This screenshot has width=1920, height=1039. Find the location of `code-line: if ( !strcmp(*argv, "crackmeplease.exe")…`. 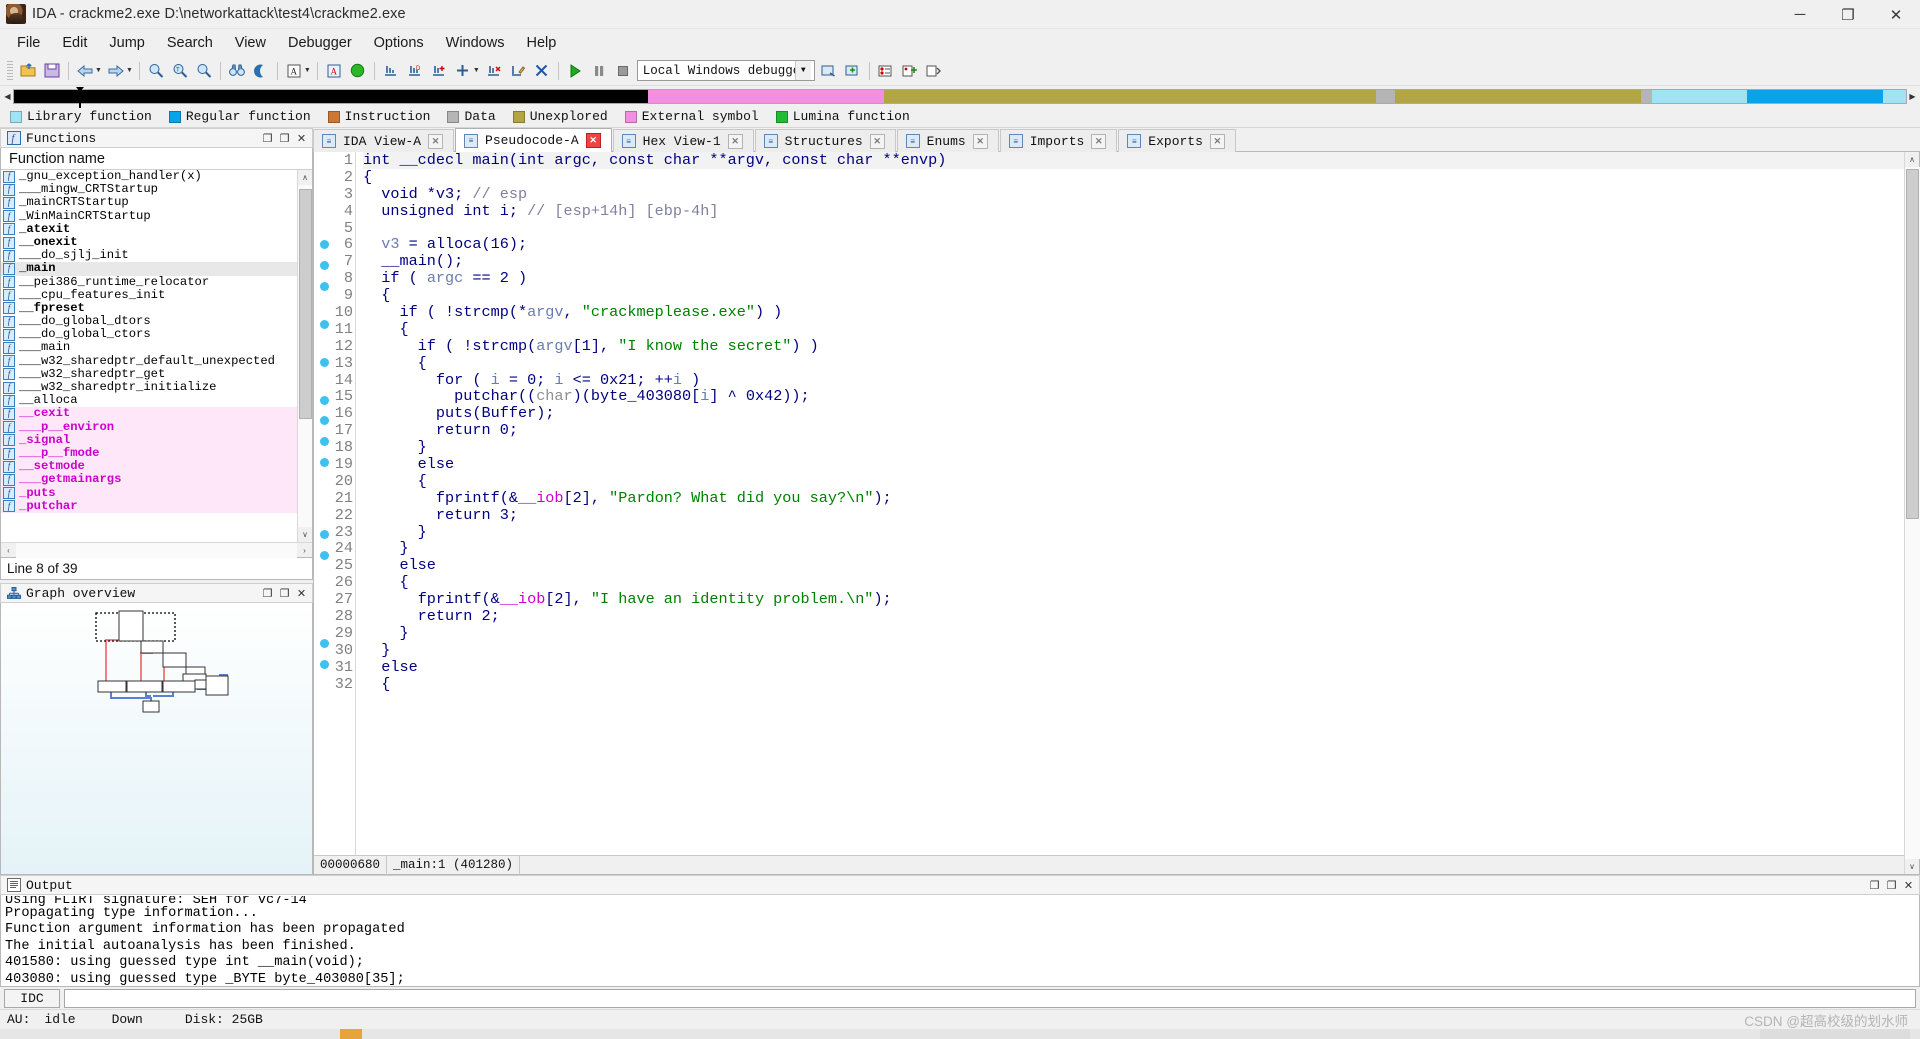

code-line: if ( !strcmp(*argv, "crackmeplease.exe")… is located at coordinates (1133, 312).